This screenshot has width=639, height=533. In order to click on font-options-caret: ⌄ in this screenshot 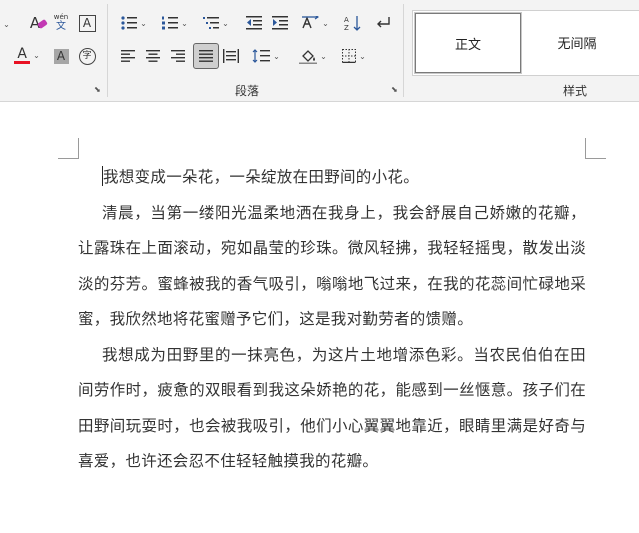, I will do `click(5, 24)`.